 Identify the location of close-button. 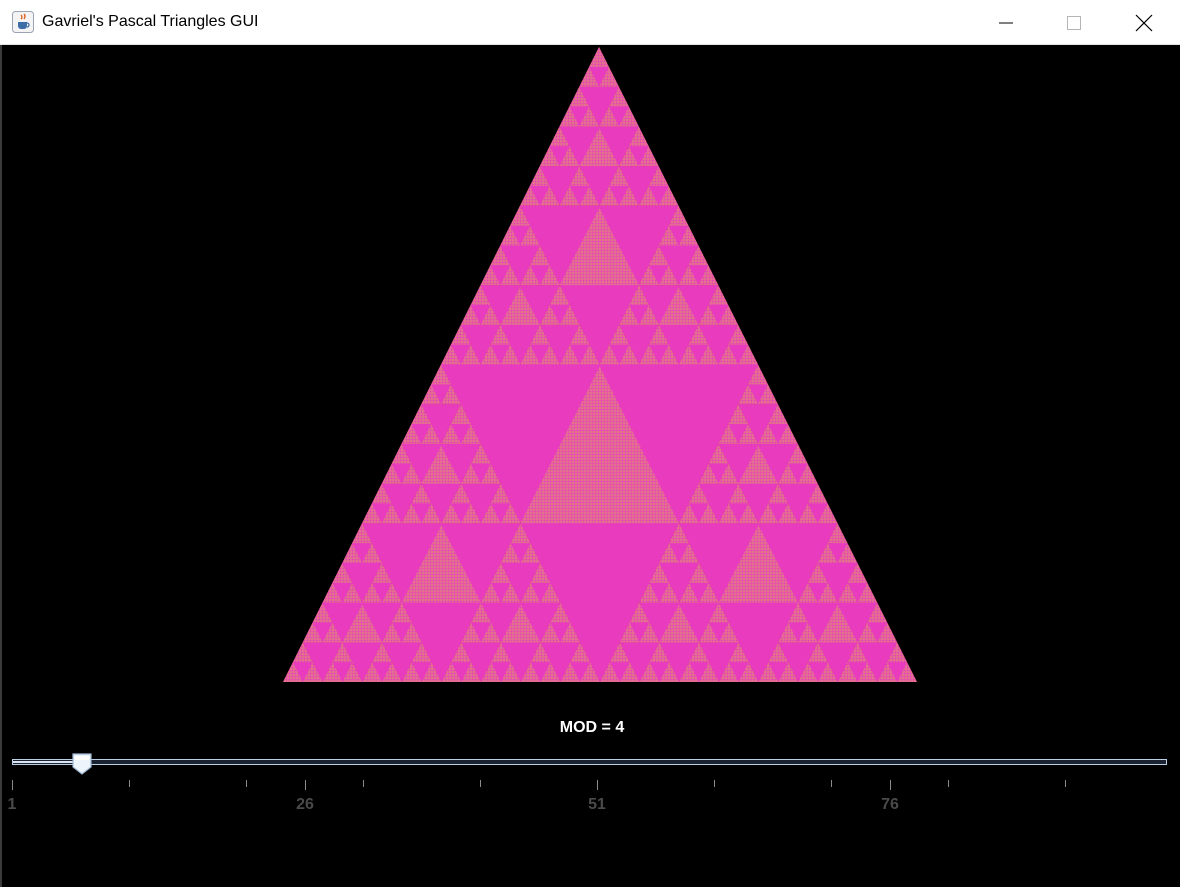
(1144, 22).